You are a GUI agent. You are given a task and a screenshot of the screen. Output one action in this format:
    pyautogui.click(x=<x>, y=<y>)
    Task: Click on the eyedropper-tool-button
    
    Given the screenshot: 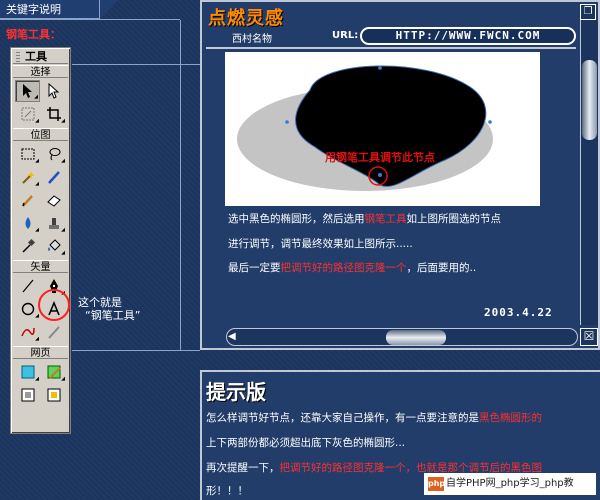 What is the action you would take?
    pyautogui.click(x=27, y=246)
    